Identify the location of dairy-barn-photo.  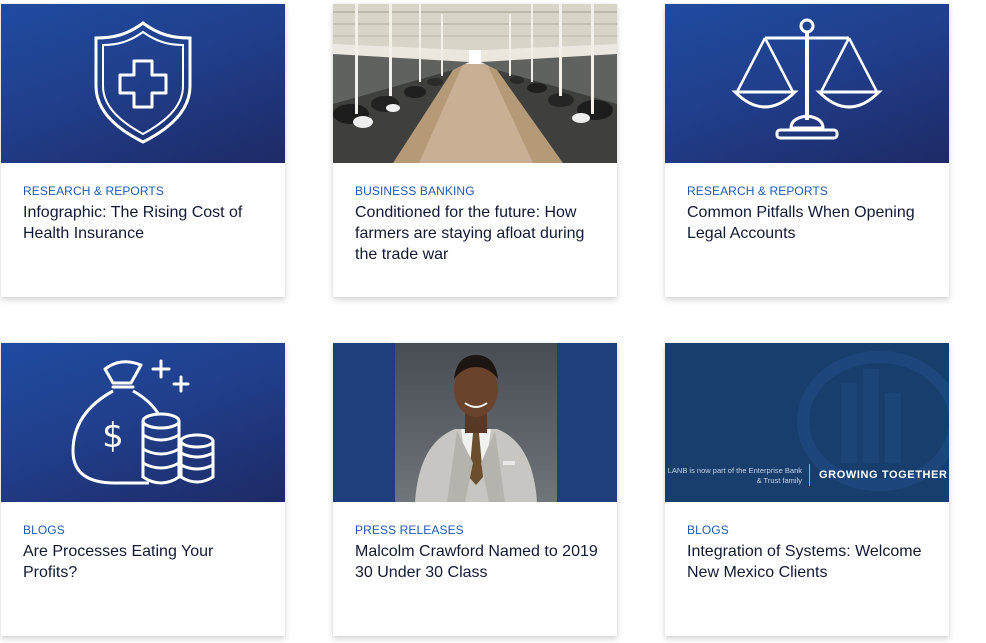
(475, 83).